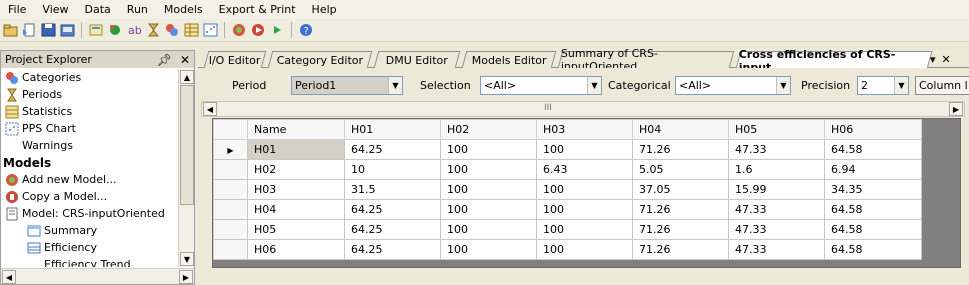  What do you see at coordinates (257, 9) in the screenshot?
I see `menu-export-print: Export & Print` at bounding box center [257, 9].